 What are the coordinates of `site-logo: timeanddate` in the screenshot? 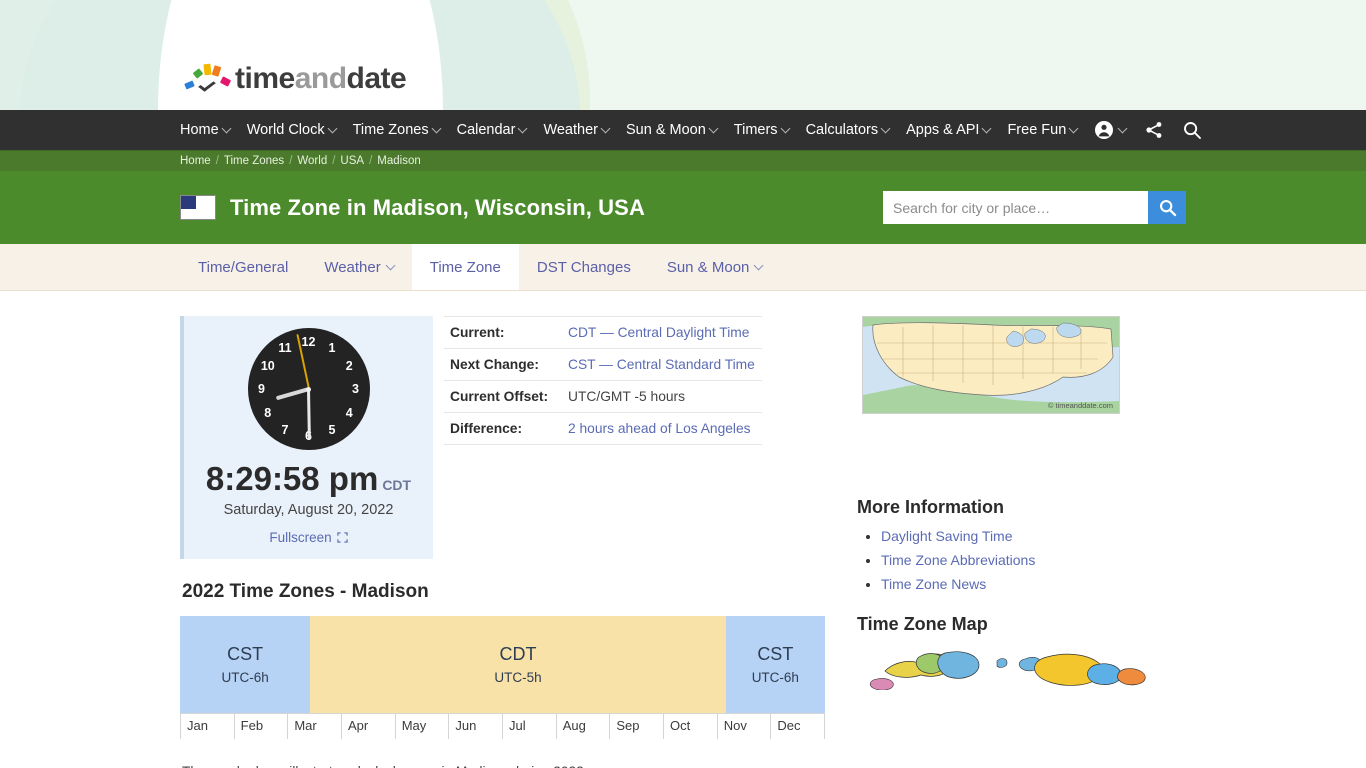 It's located at (295, 79).